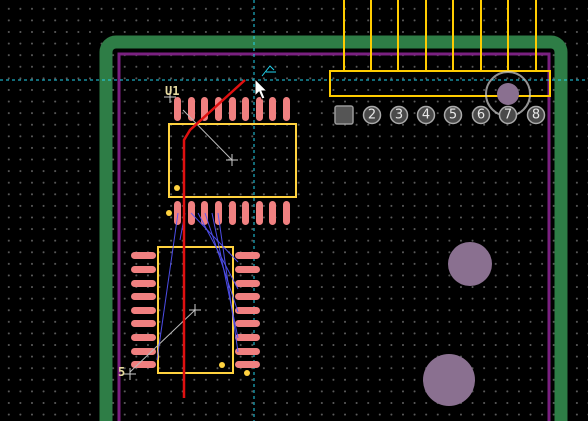 This screenshot has width=588, height=421. Describe the element at coordinates (247, 373) in the screenshot. I see `u2-via` at that location.